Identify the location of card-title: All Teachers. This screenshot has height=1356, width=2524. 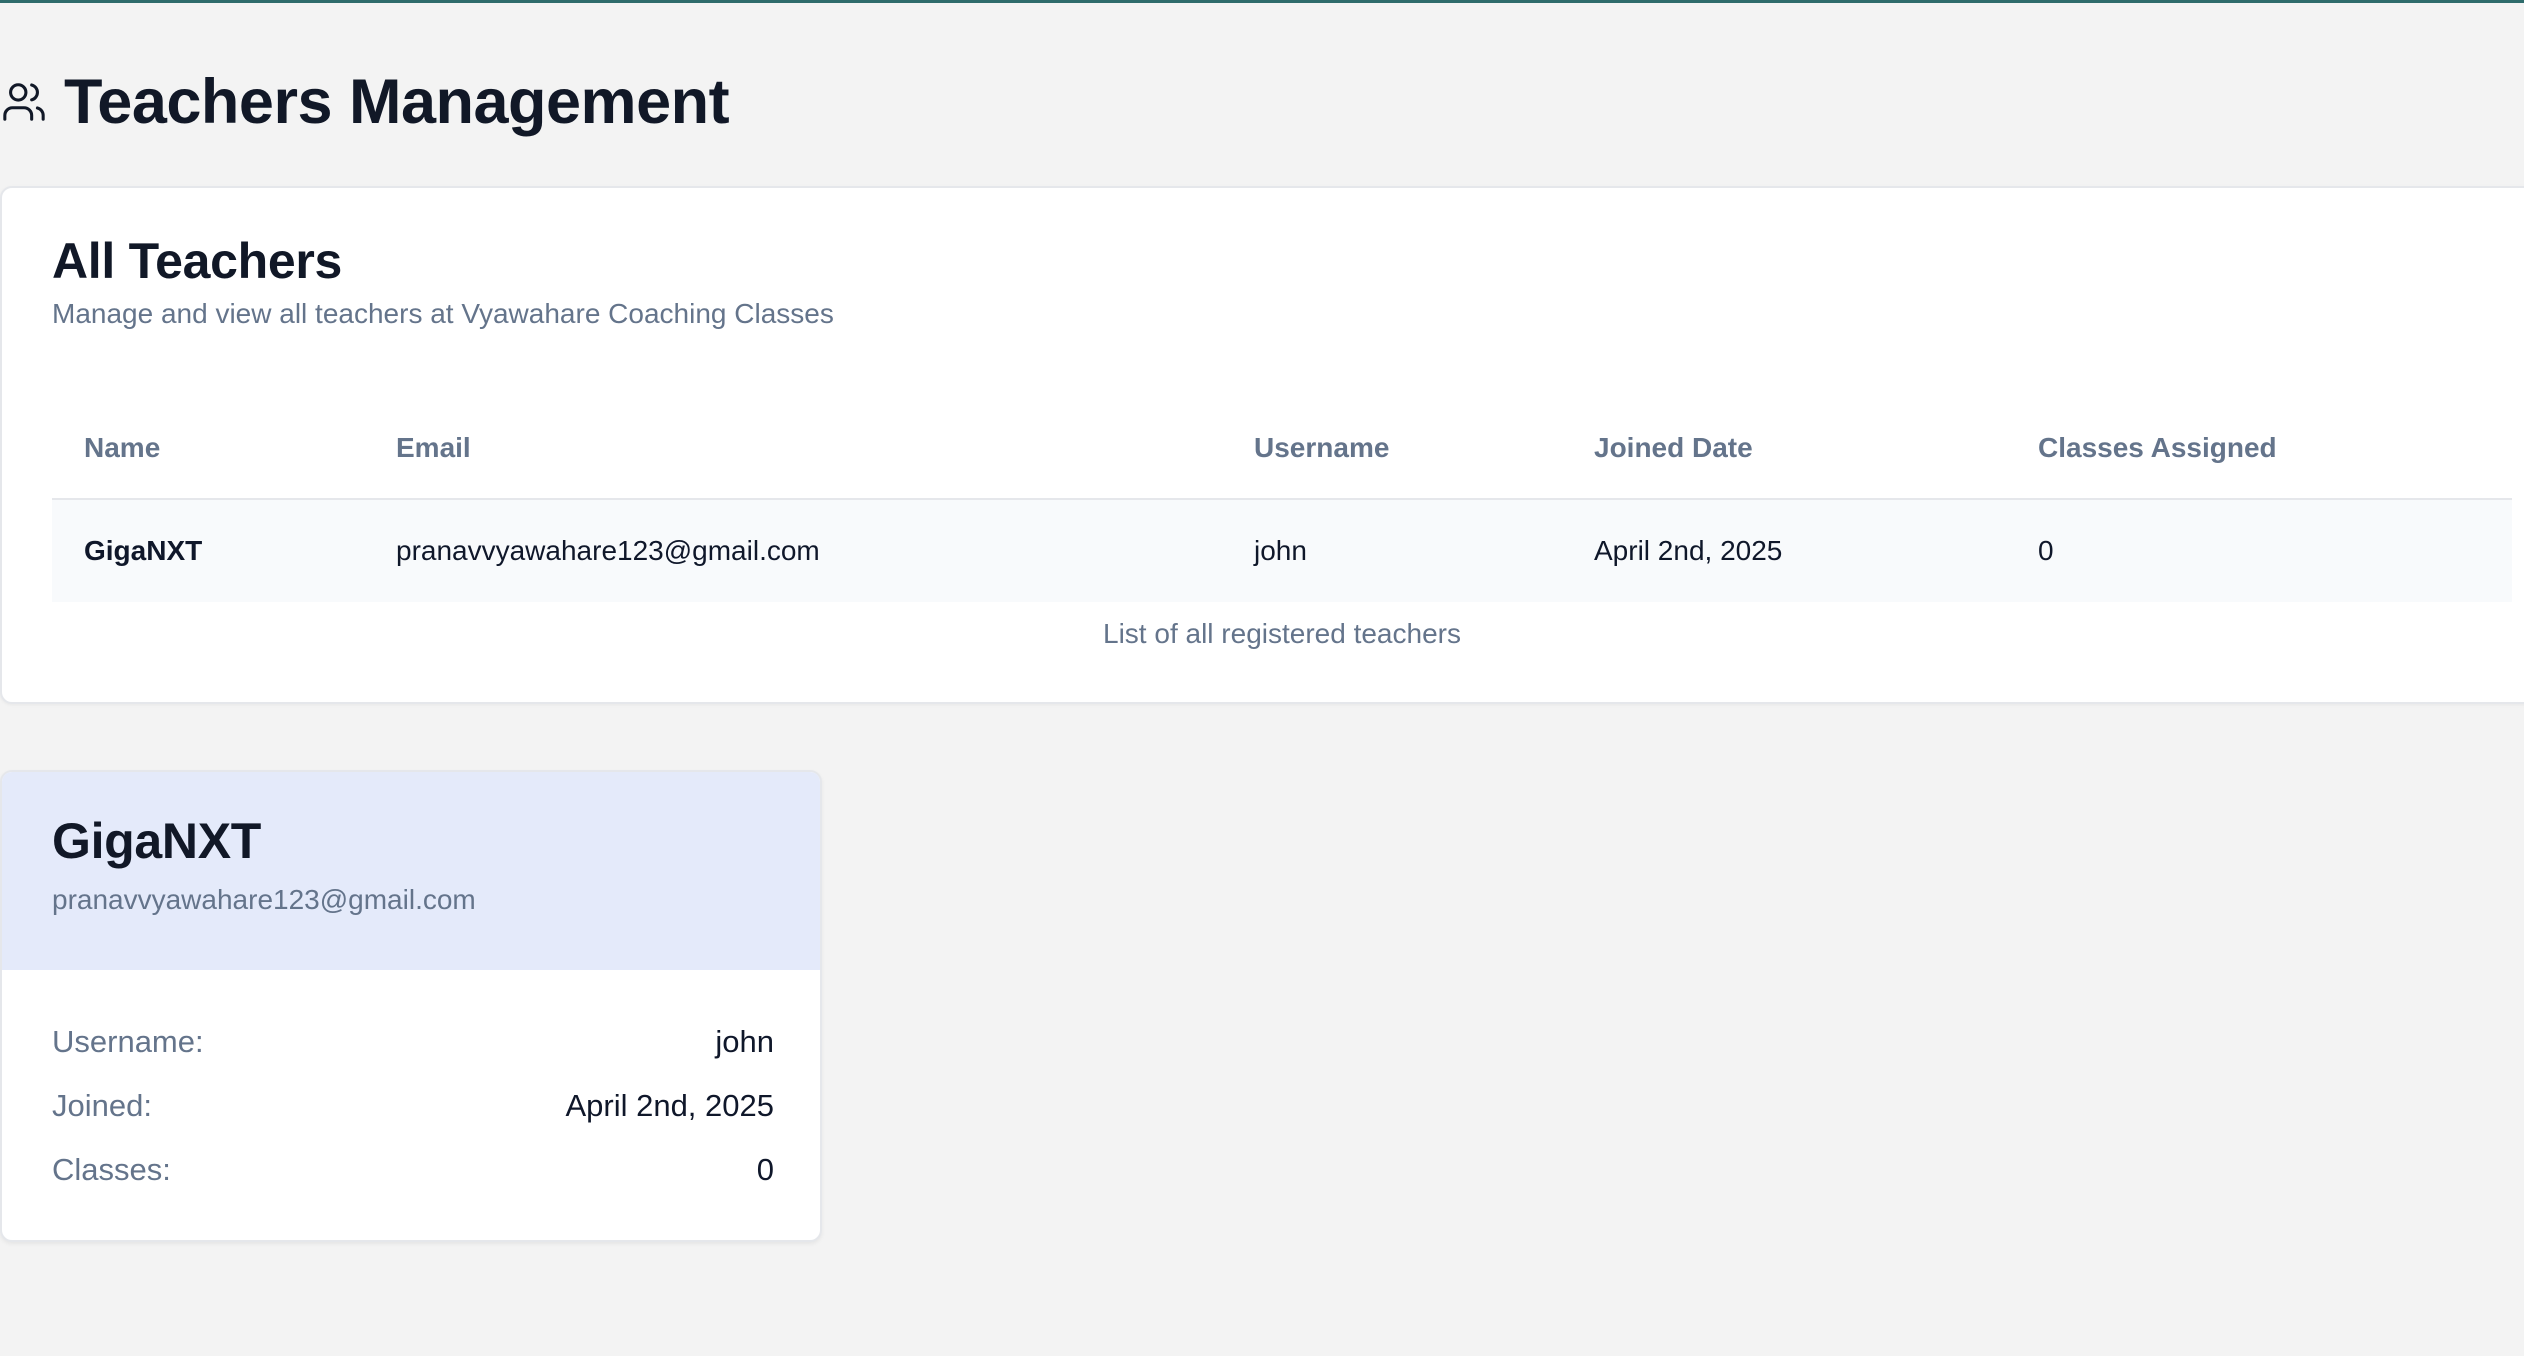
(197, 261).